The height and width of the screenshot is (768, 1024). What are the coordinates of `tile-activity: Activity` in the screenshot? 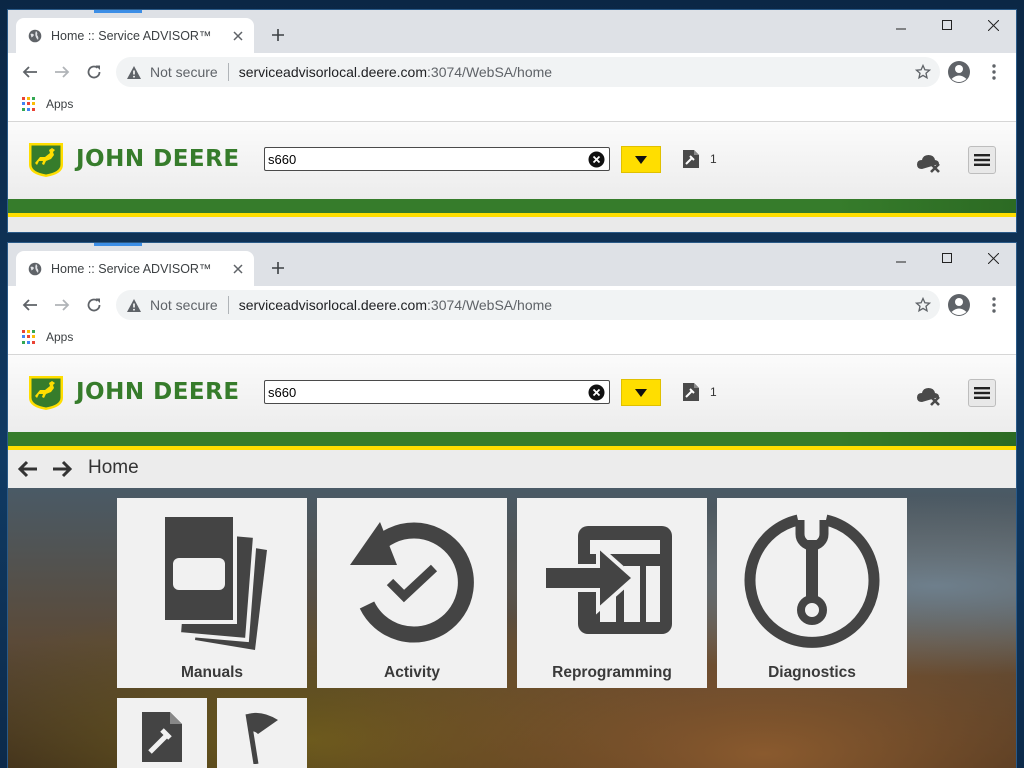 It's located at (412, 593).